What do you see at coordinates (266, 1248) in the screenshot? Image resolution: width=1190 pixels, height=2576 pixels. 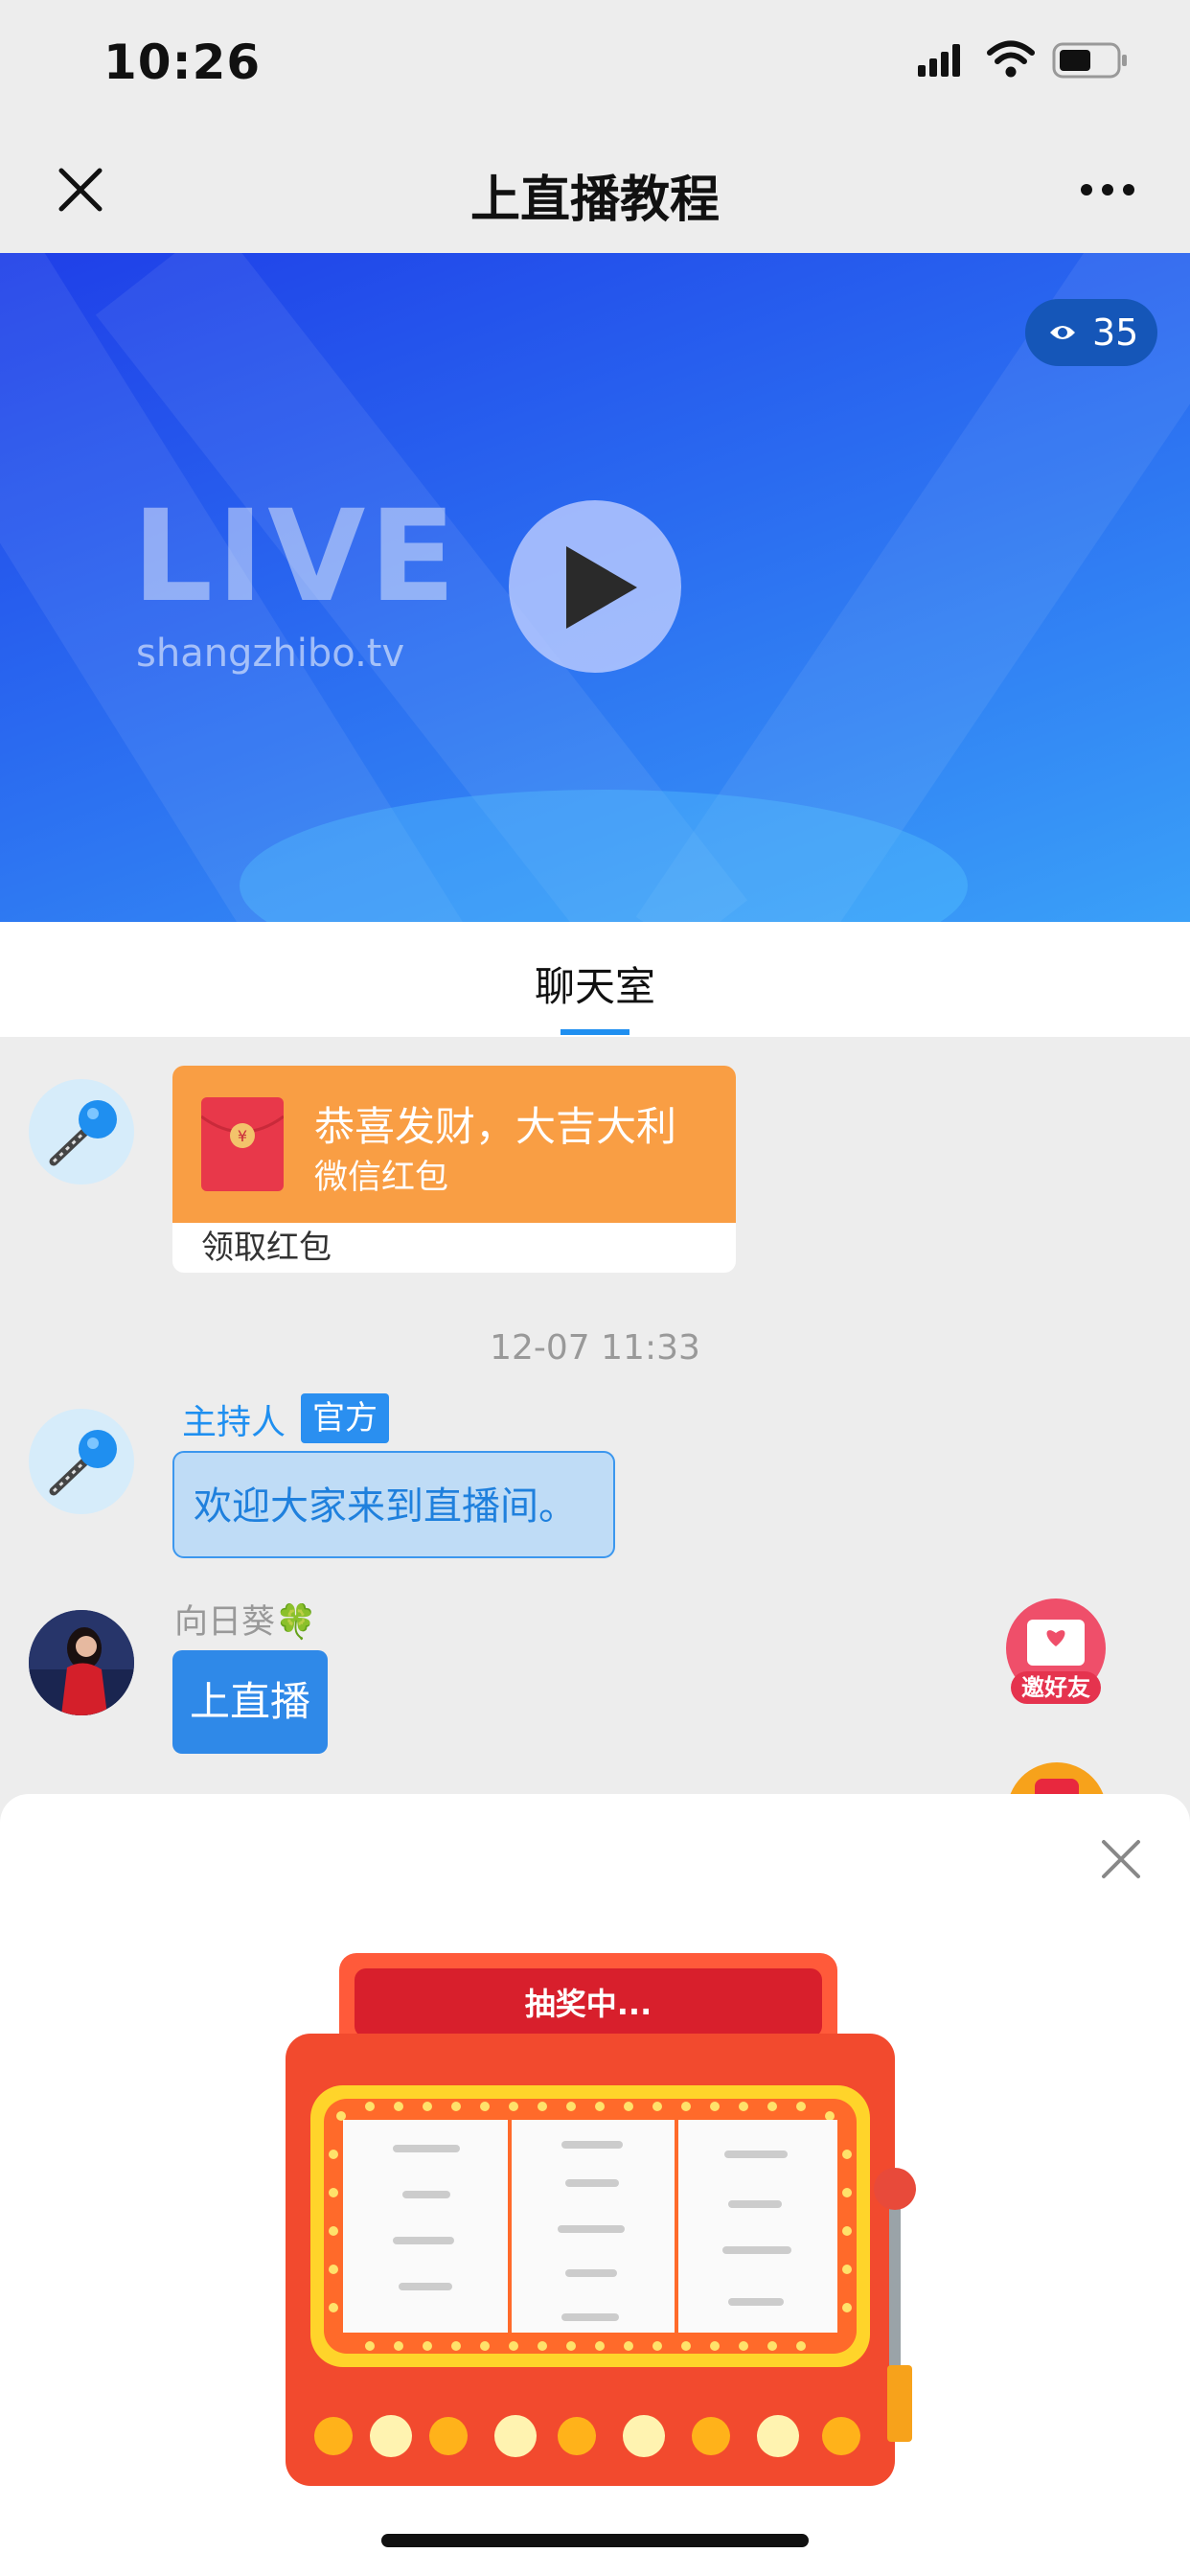 I see `claim-red-packet-link: 领取红包` at bounding box center [266, 1248].